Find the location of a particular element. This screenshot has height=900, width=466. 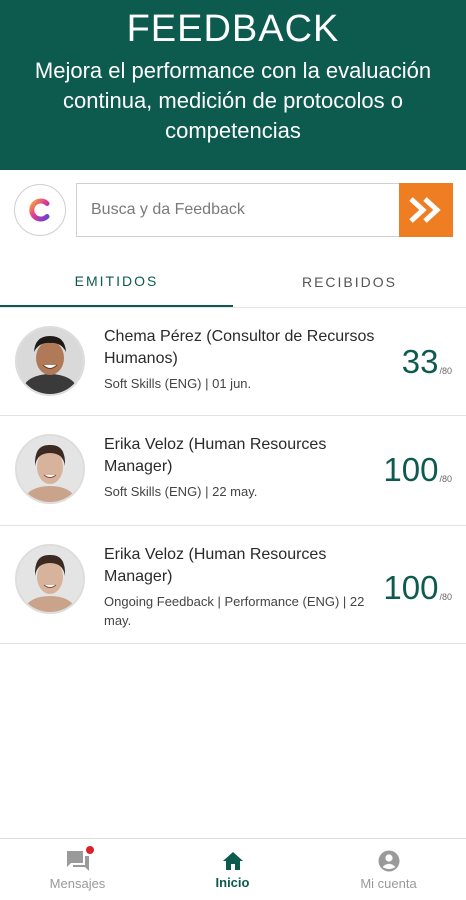

bottom-navigation: Mensajes Inicio Mi cuenta is located at coordinates (233, 869).